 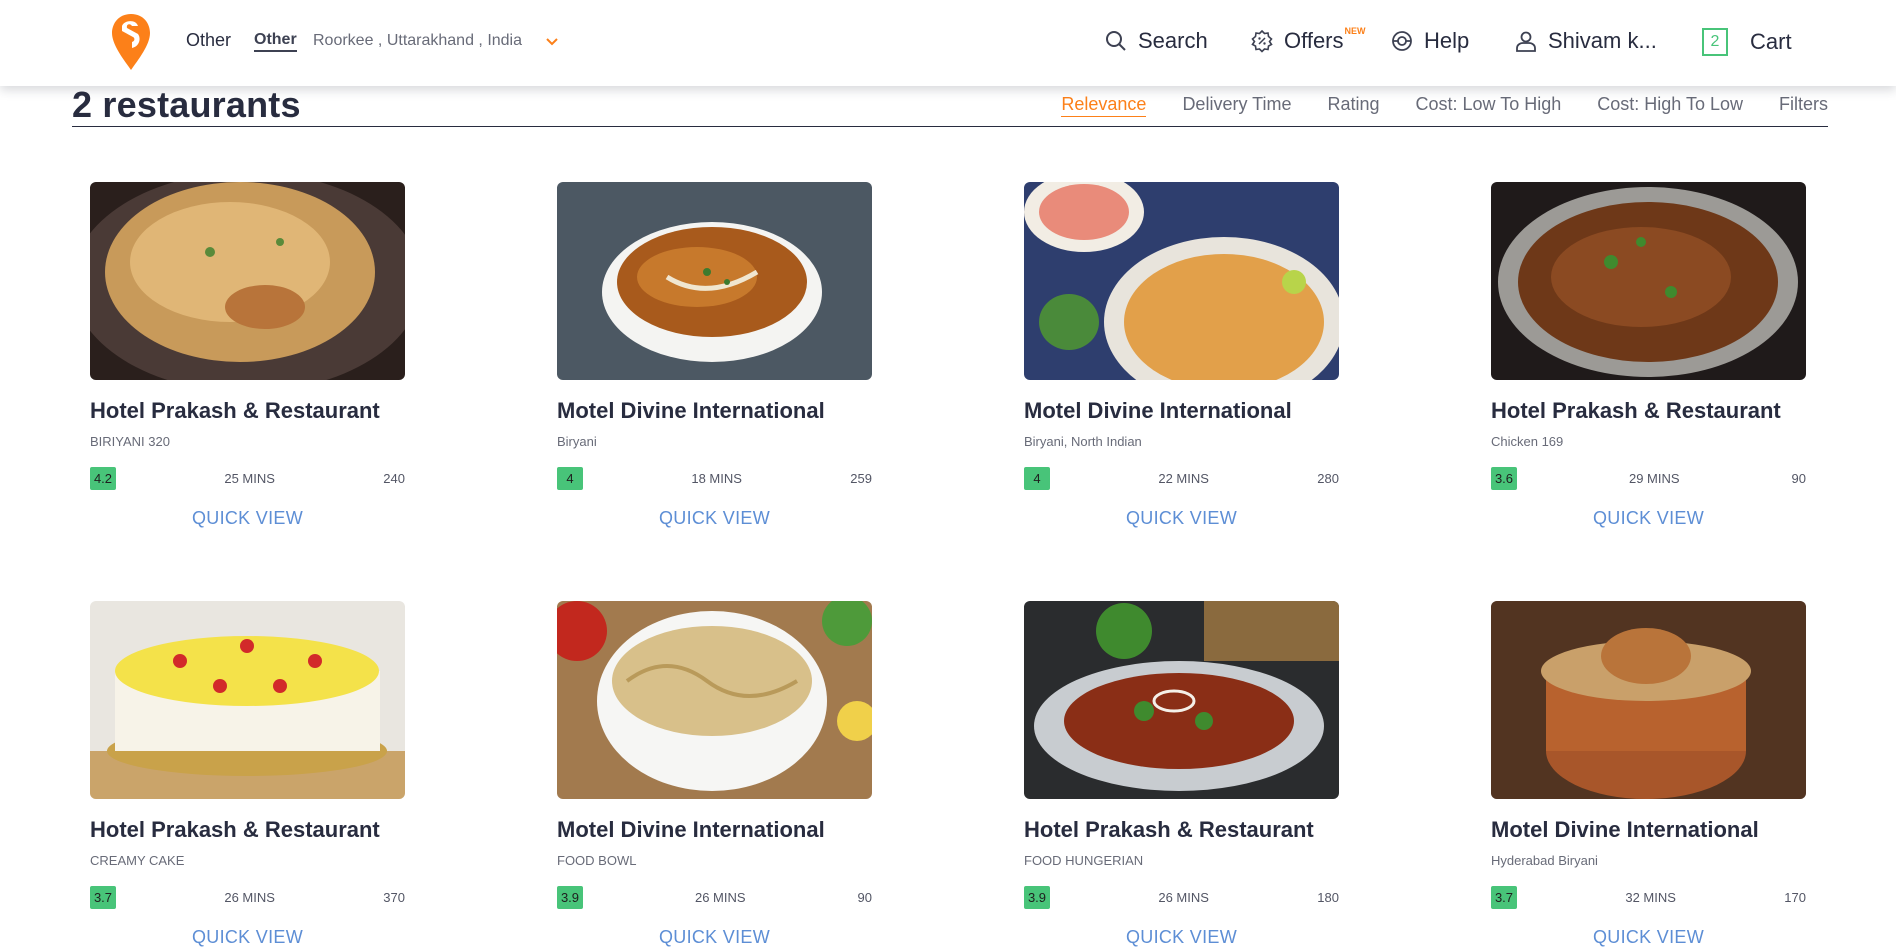 I want to click on location-type: Other, so click(x=208, y=40).